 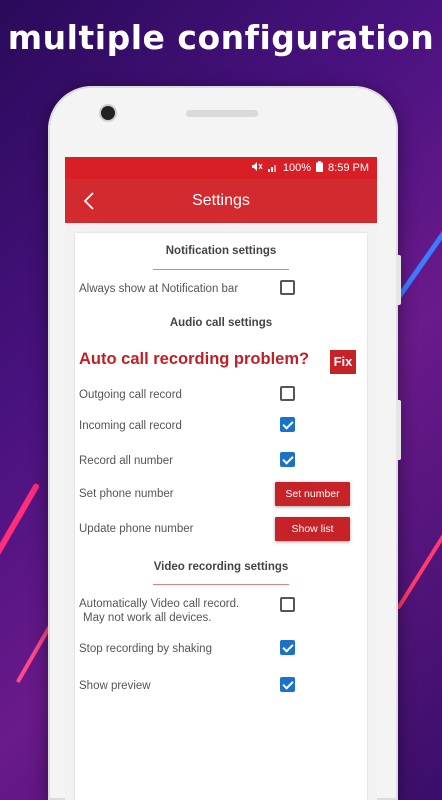 What do you see at coordinates (130, 426) in the screenshot?
I see `incoming-call-label: Incoming call record` at bounding box center [130, 426].